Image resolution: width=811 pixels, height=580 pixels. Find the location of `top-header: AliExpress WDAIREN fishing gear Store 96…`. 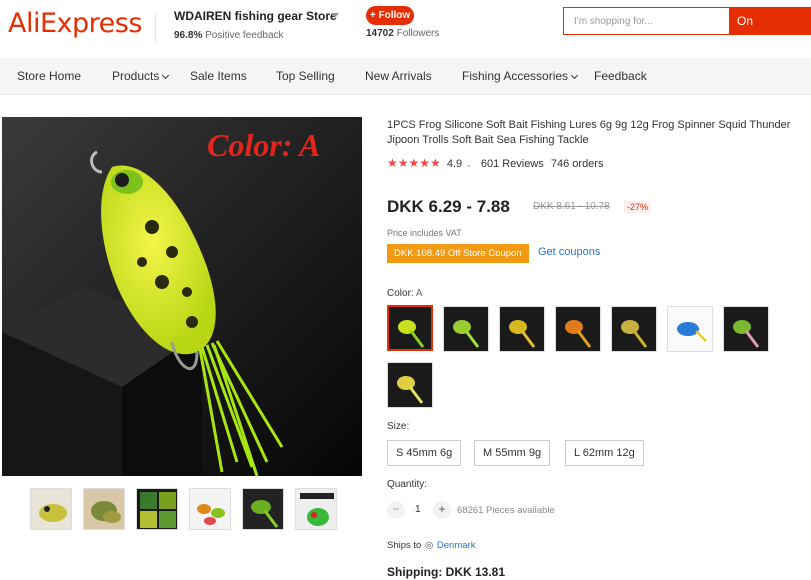

top-header: AliExpress WDAIREN fishing gear Store 96… is located at coordinates (405, 29).